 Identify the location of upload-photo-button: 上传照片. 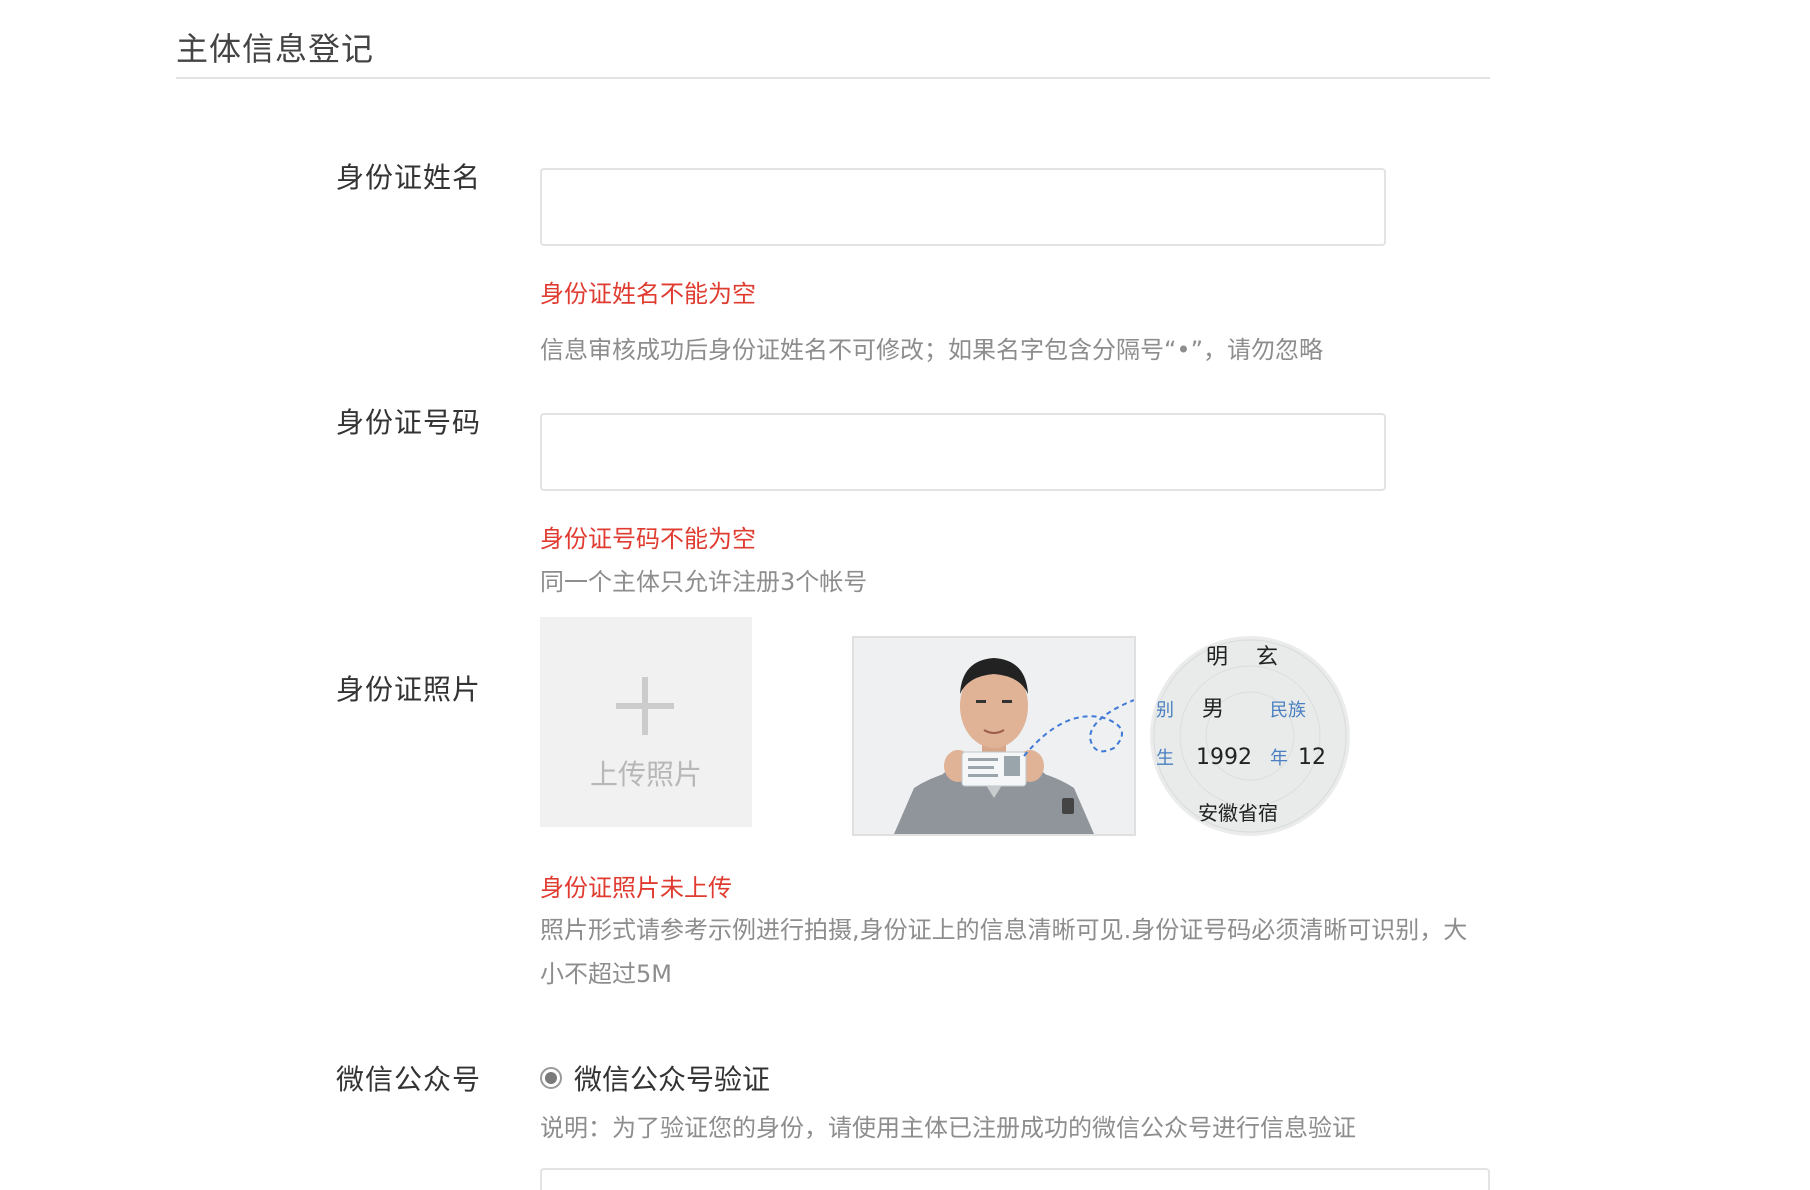
(646, 722).